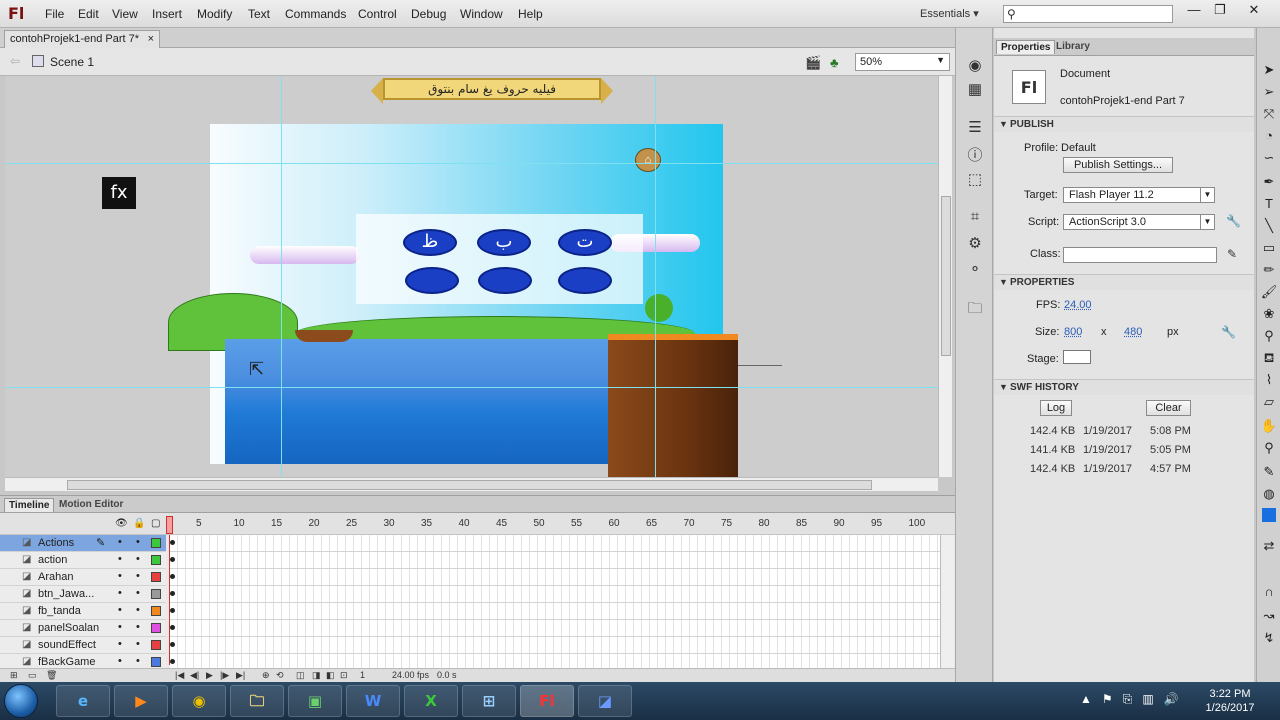 The image size is (1280, 720). What do you see at coordinates (1168, 408) in the screenshot?
I see `clear-button: Clear` at bounding box center [1168, 408].